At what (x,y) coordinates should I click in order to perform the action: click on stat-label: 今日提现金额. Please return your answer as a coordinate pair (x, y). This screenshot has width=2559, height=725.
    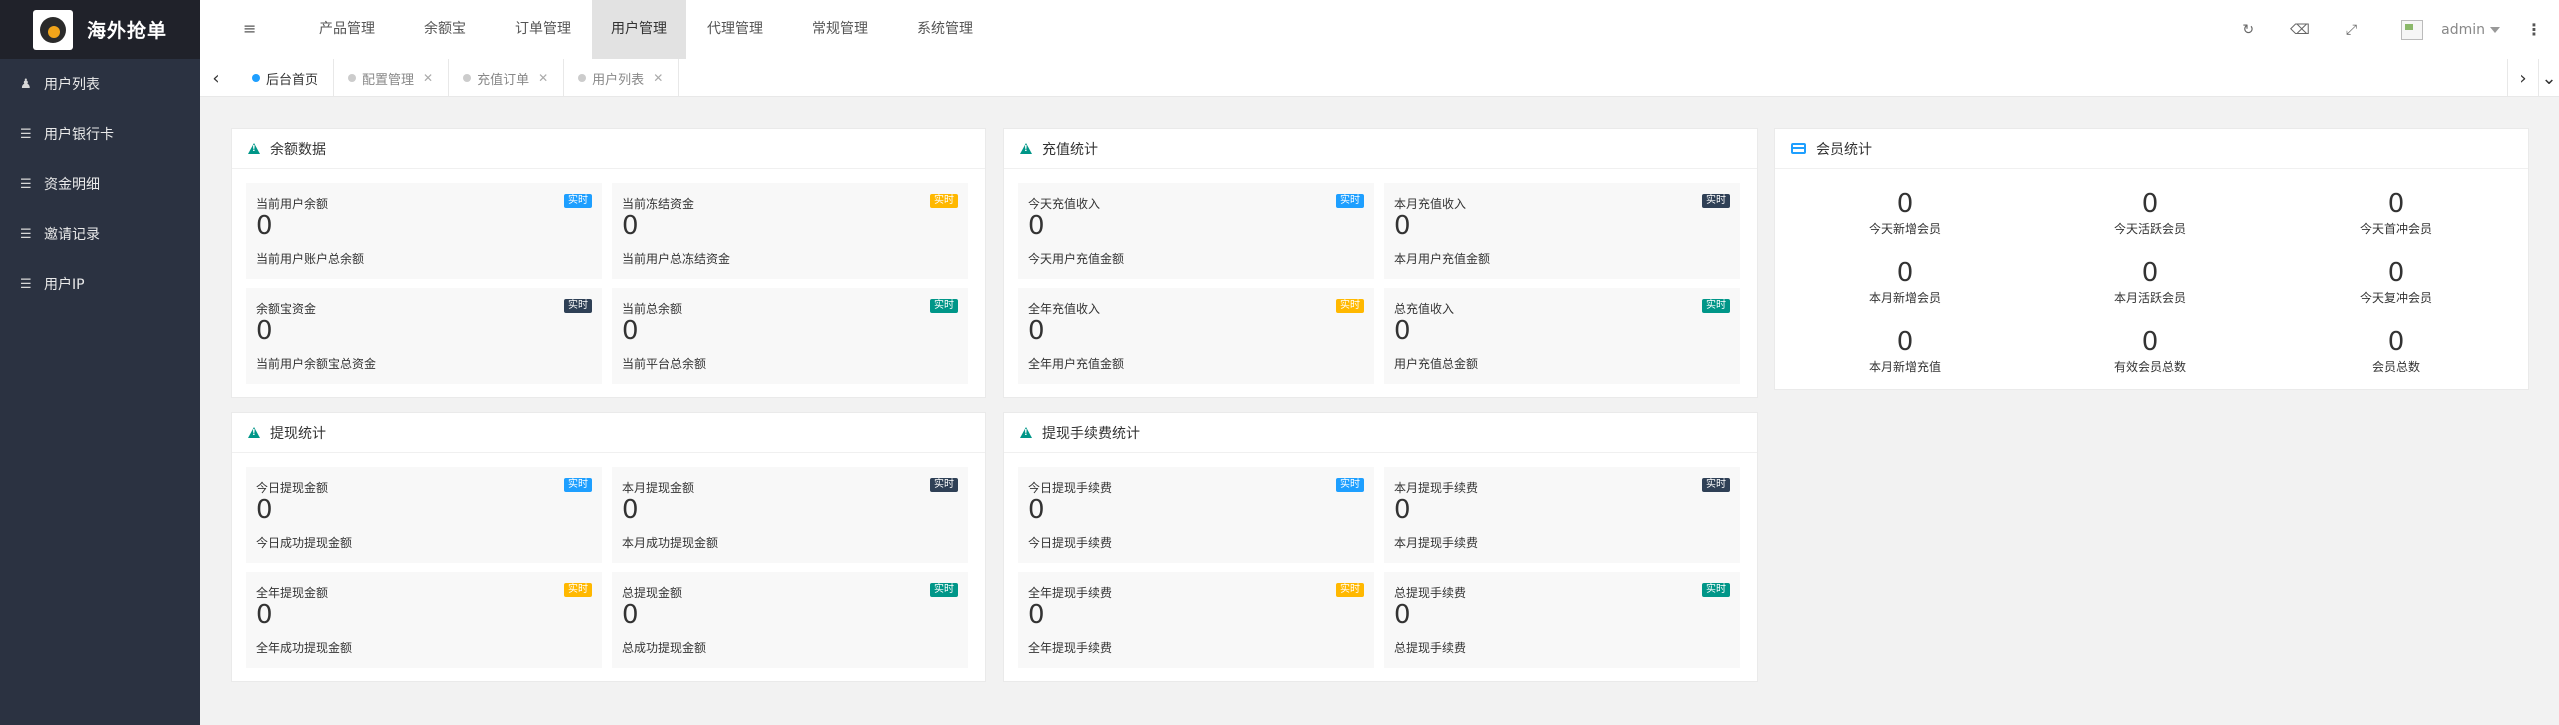
    Looking at the image, I should click on (292, 488).